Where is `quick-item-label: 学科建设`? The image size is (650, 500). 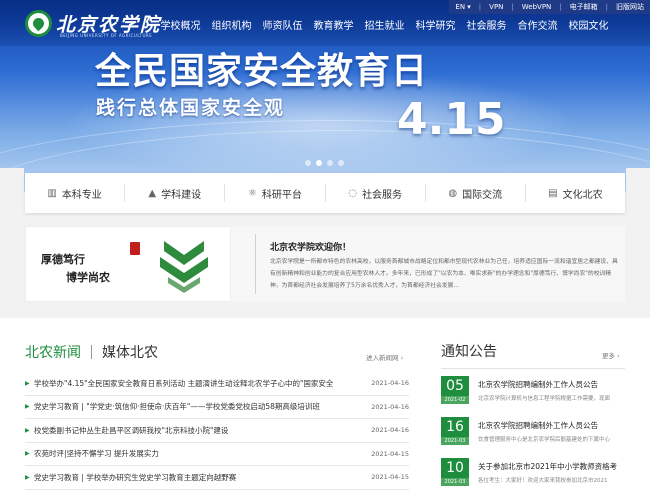 quick-item-label: 学科建设 is located at coordinates (181, 195).